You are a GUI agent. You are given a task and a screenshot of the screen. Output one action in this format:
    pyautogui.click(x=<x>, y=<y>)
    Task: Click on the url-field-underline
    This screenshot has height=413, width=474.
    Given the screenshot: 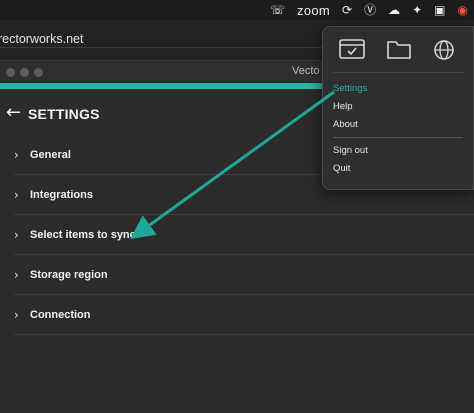 What is the action you would take?
    pyautogui.click(x=165, y=47)
    